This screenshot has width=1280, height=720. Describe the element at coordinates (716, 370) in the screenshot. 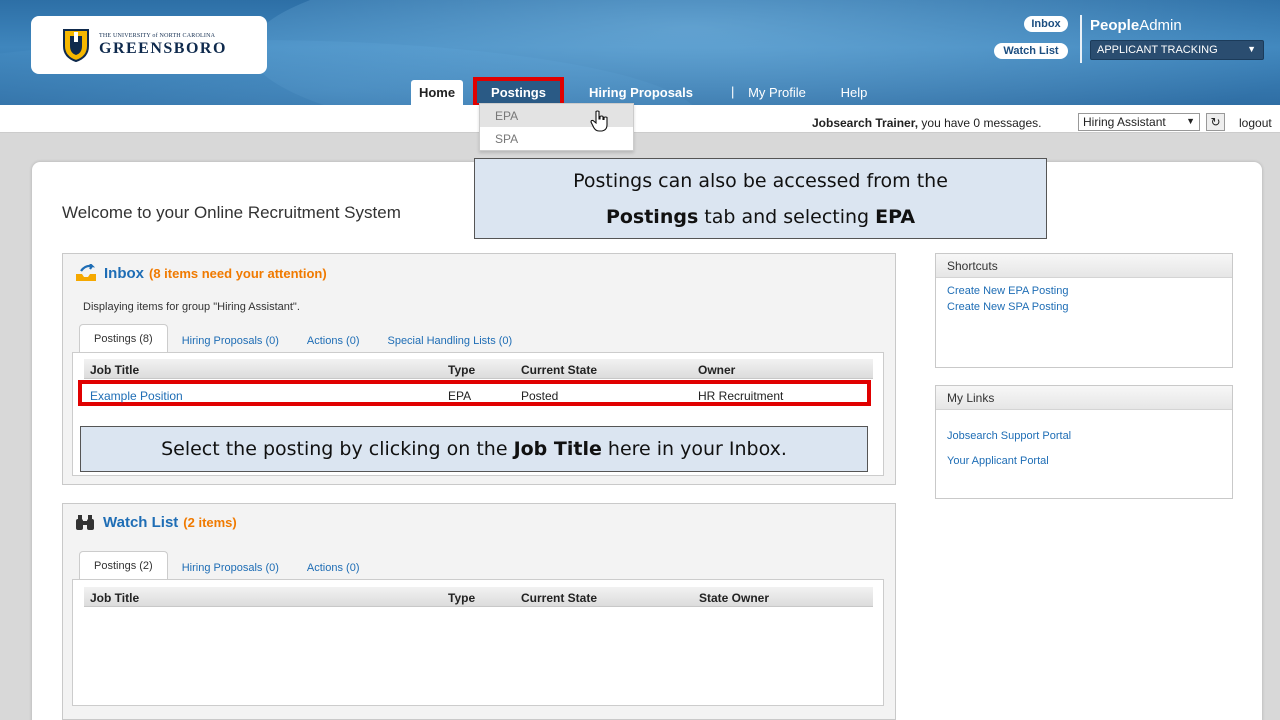

I see `column-owner: Owner` at that location.